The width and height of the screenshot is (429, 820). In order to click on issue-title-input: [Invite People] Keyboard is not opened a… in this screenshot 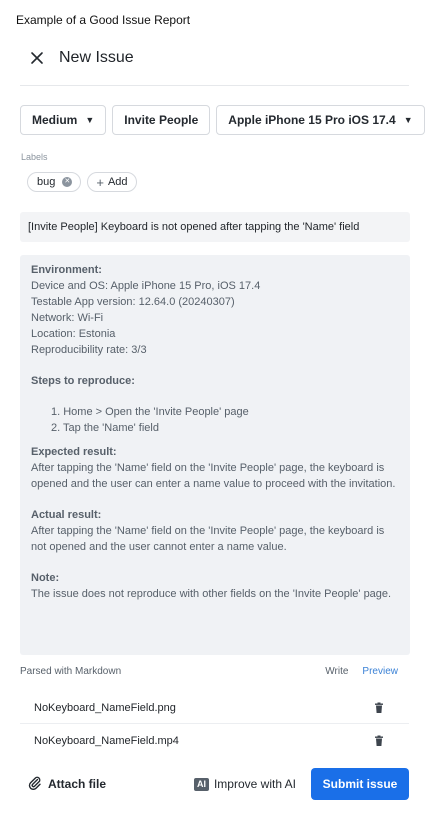, I will do `click(215, 227)`.